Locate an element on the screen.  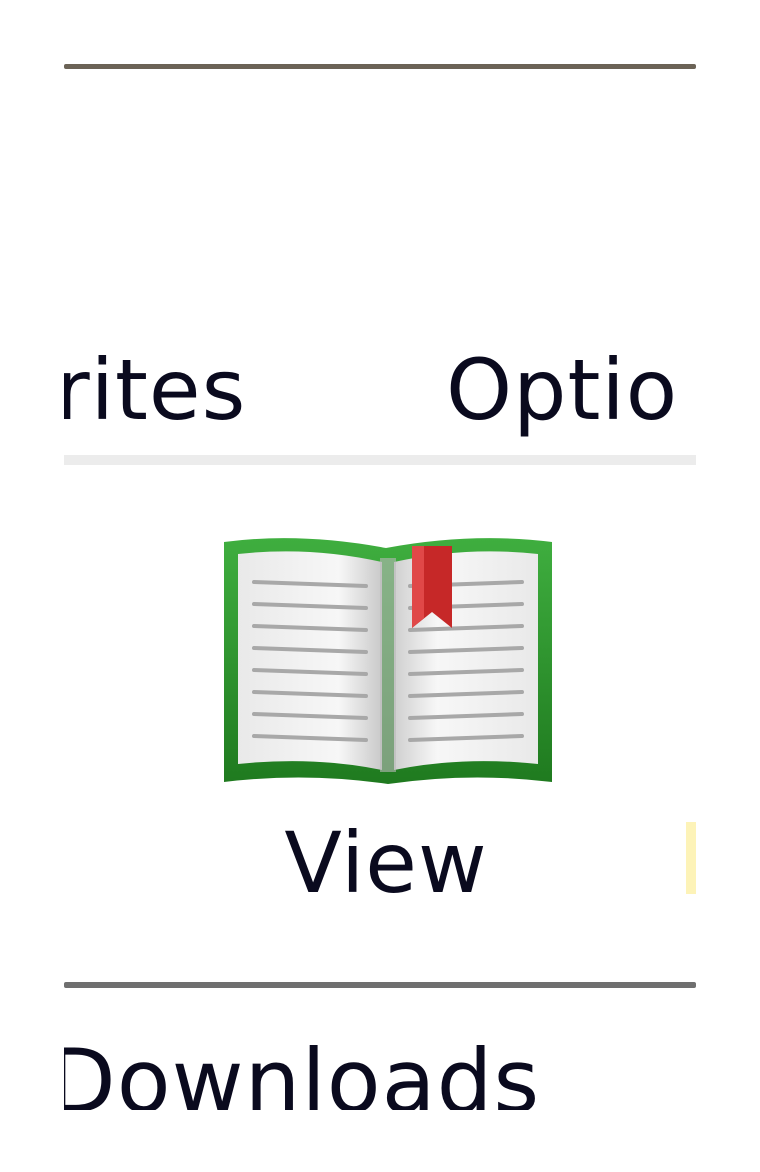
menu-favorites: vorites is located at coordinates (155, 390).